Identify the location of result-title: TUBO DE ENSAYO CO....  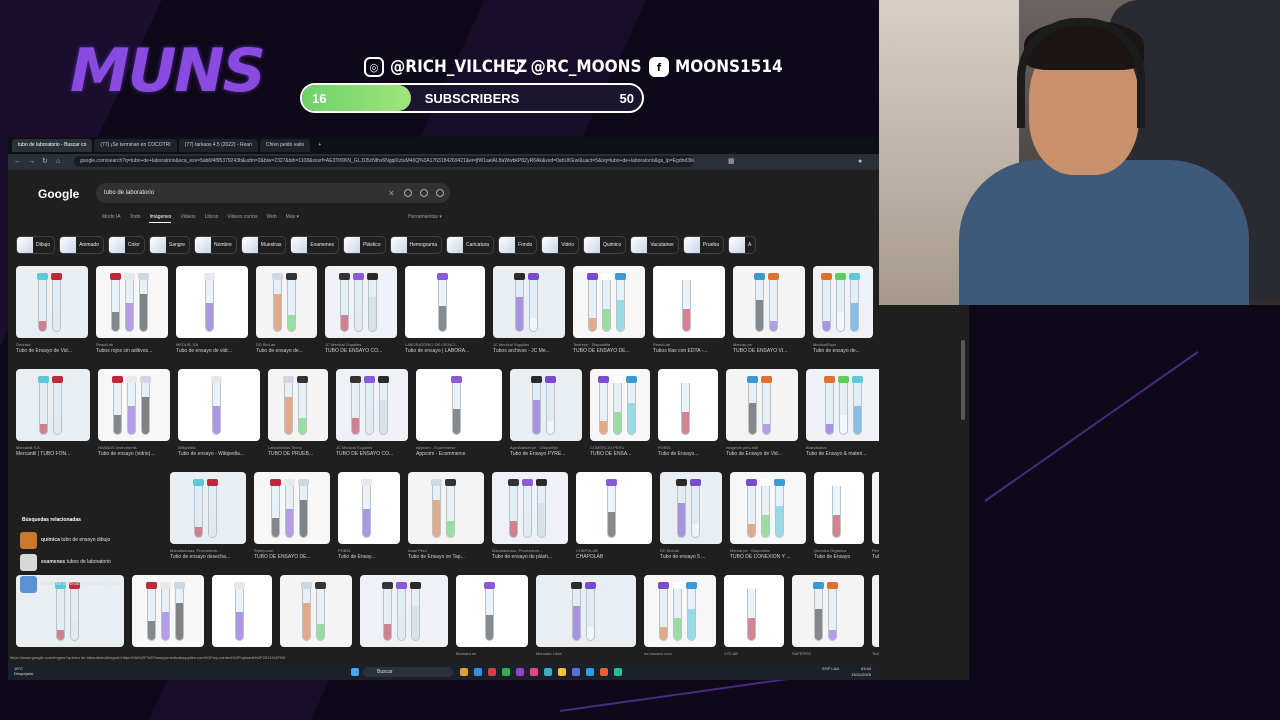
(372, 454).